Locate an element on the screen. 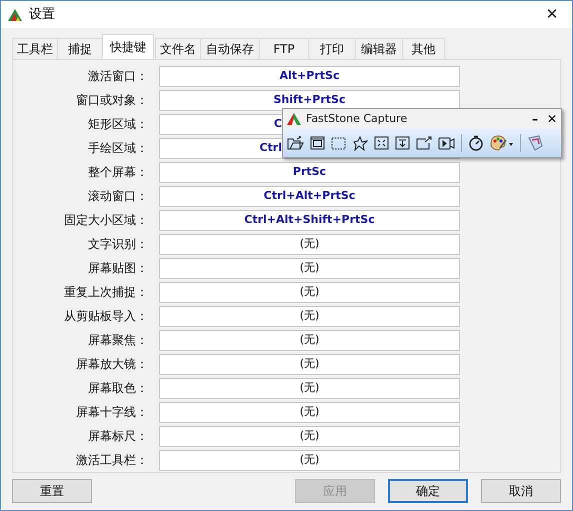 Image resolution: width=573 pixels, height=511 pixels. open-folder-icon is located at coordinates (295, 143).